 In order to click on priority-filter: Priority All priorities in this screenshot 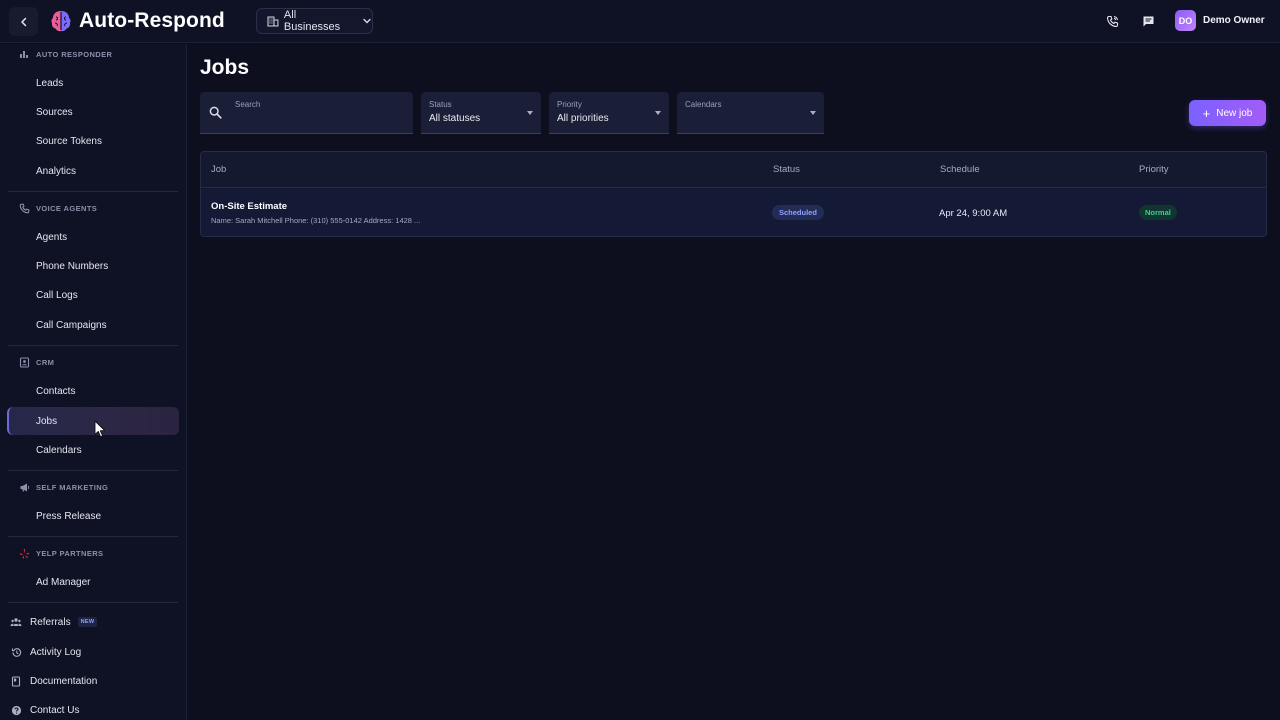, I will do `click(609, 113)`.